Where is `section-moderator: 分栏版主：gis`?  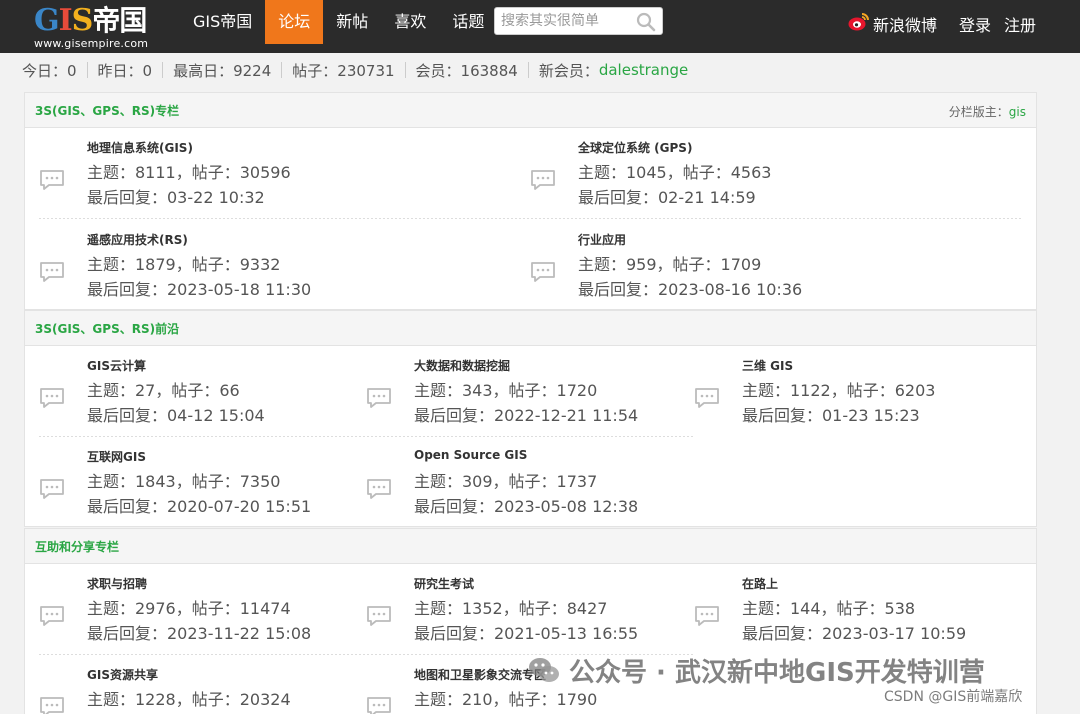 section-moderator: 分栏版主：gis is located at coordinates (987, 111).